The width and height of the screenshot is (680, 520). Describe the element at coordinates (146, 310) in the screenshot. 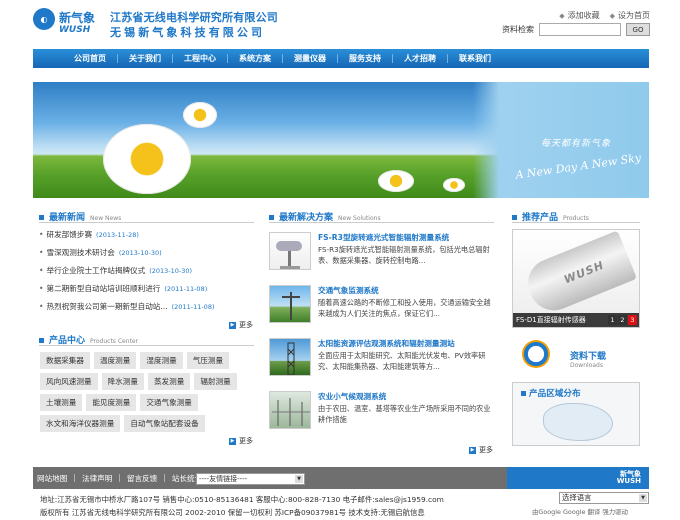

I see `news-item: • 热烈祝贺我公司第一期新型自动站... (2011-11-08)` at that location.